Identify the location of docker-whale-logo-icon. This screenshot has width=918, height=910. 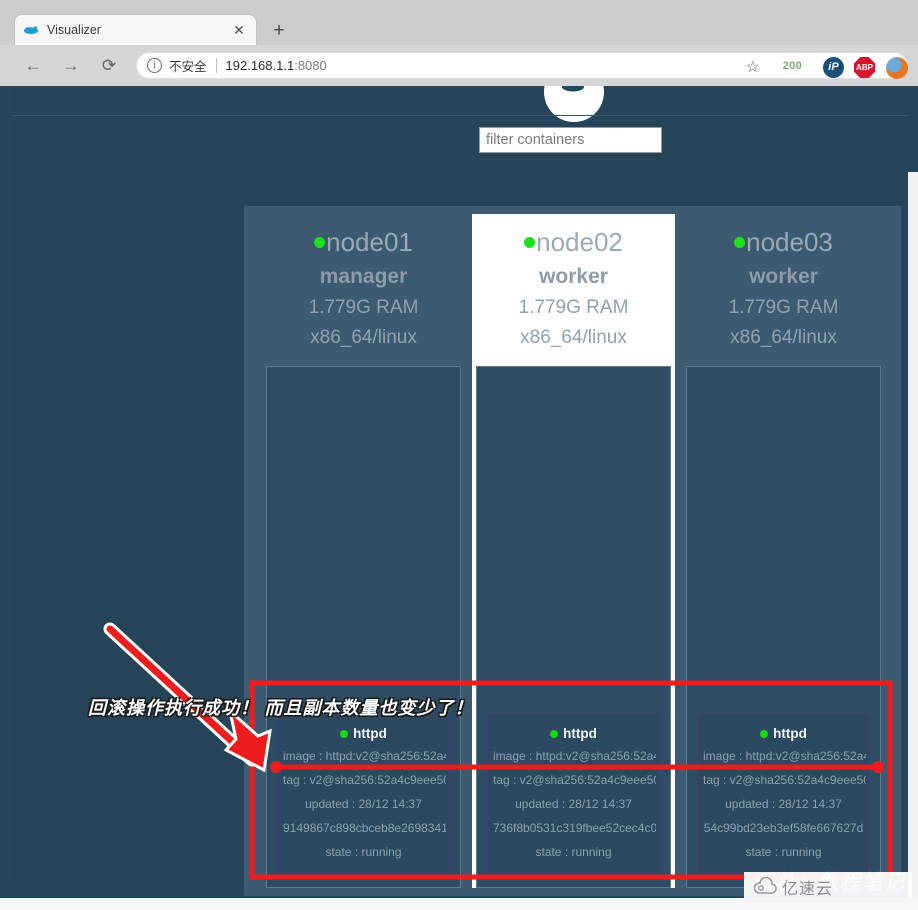
(573, 89).